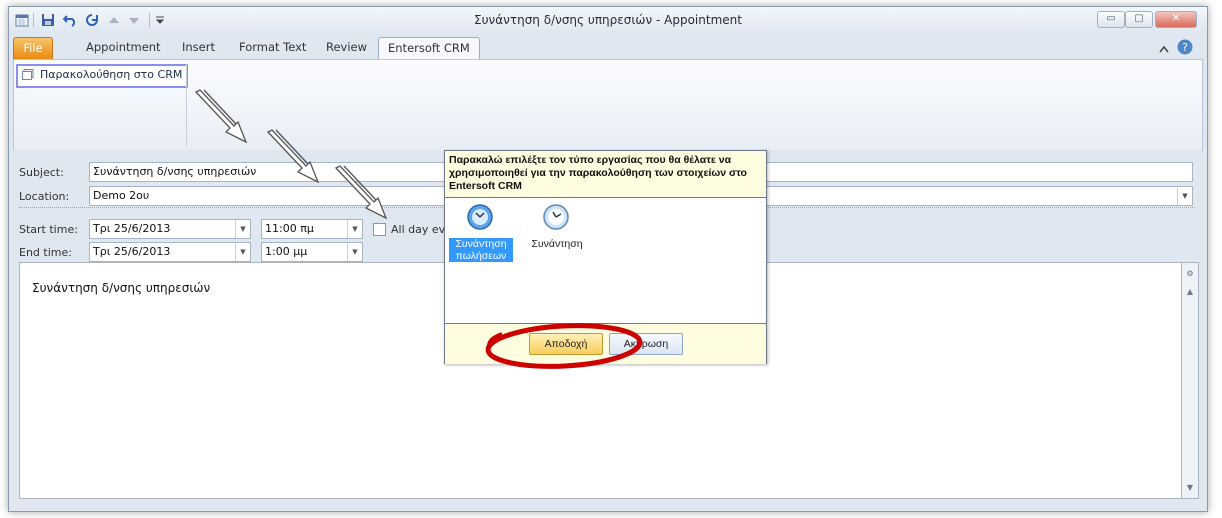 The height and width of the screenshot is (518, 1222). I want to click on tab-file: File, so click(33, 48).